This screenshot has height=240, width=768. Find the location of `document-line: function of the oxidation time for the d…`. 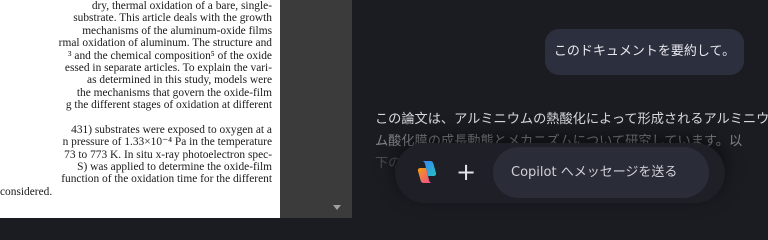

document-line: function of the oxidation time for the d… is located at coordinates (166, 179).